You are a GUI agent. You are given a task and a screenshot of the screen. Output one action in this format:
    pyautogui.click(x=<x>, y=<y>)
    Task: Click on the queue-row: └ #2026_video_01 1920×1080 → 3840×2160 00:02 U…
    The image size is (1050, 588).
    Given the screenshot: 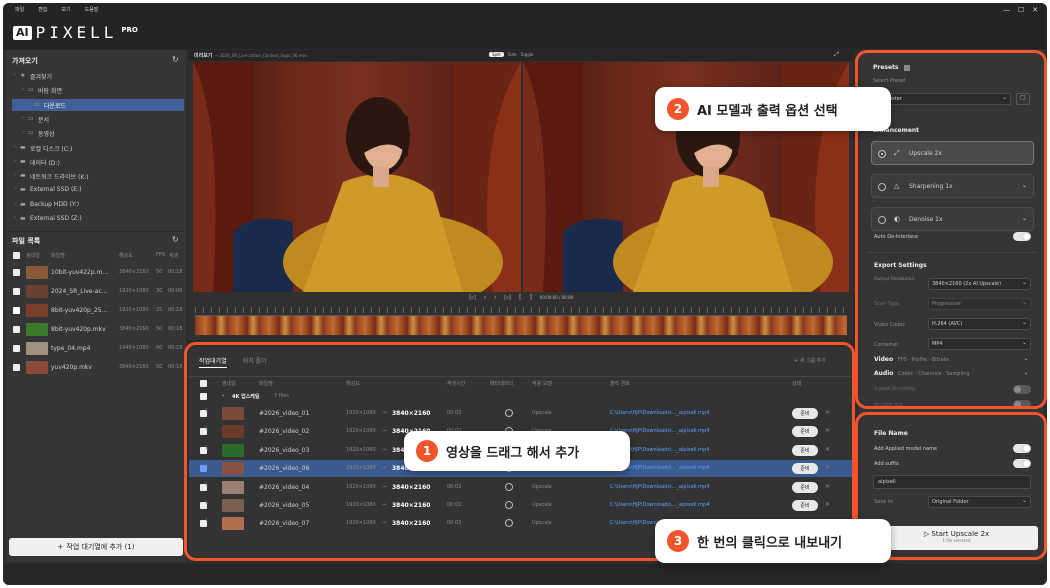 What is the action you would take?
    pyautogui.click(x=521, y=413)
    